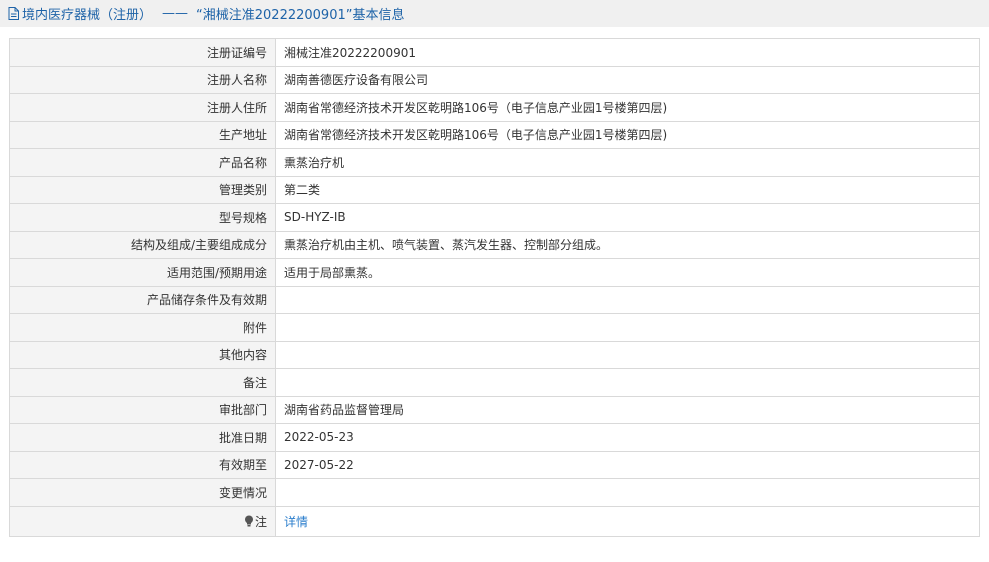  I want to click on field-value: 第二类, so click(627, 189).